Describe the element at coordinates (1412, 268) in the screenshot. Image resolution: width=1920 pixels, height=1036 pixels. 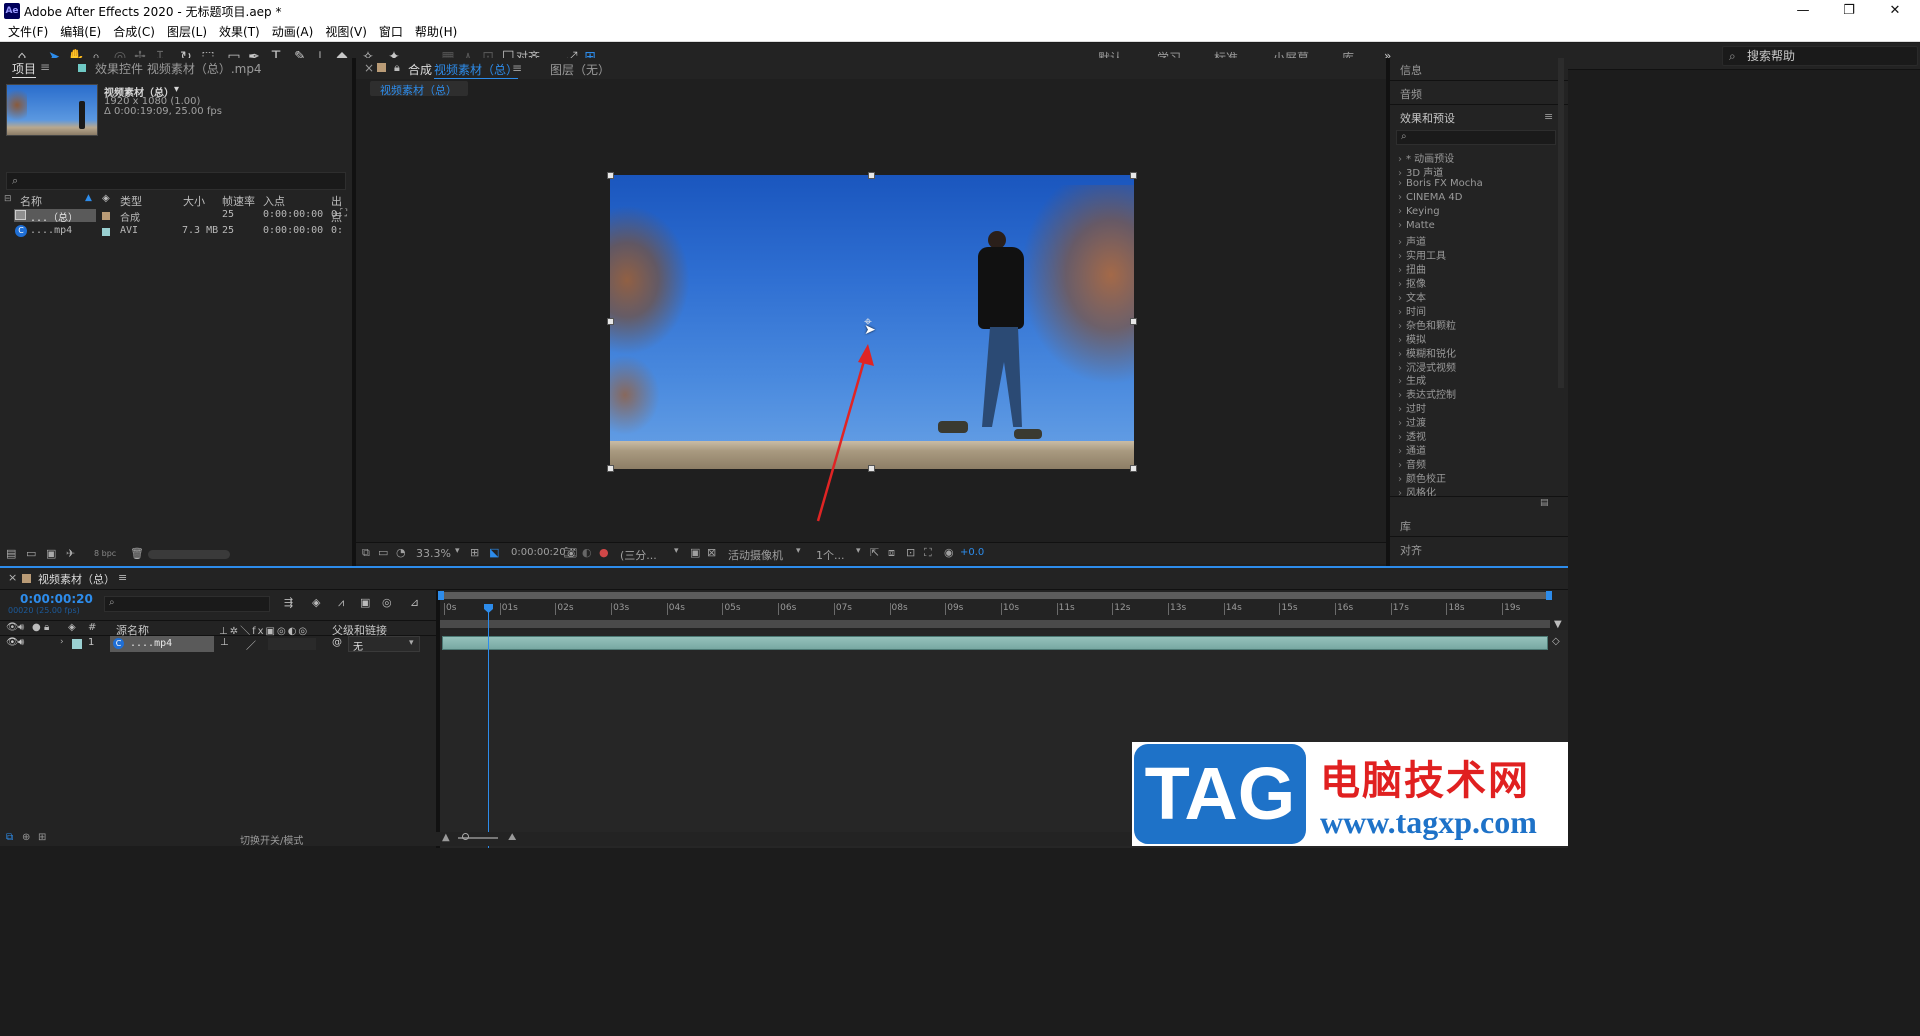
I see `effects-category-item: › 扭曲` at that location.